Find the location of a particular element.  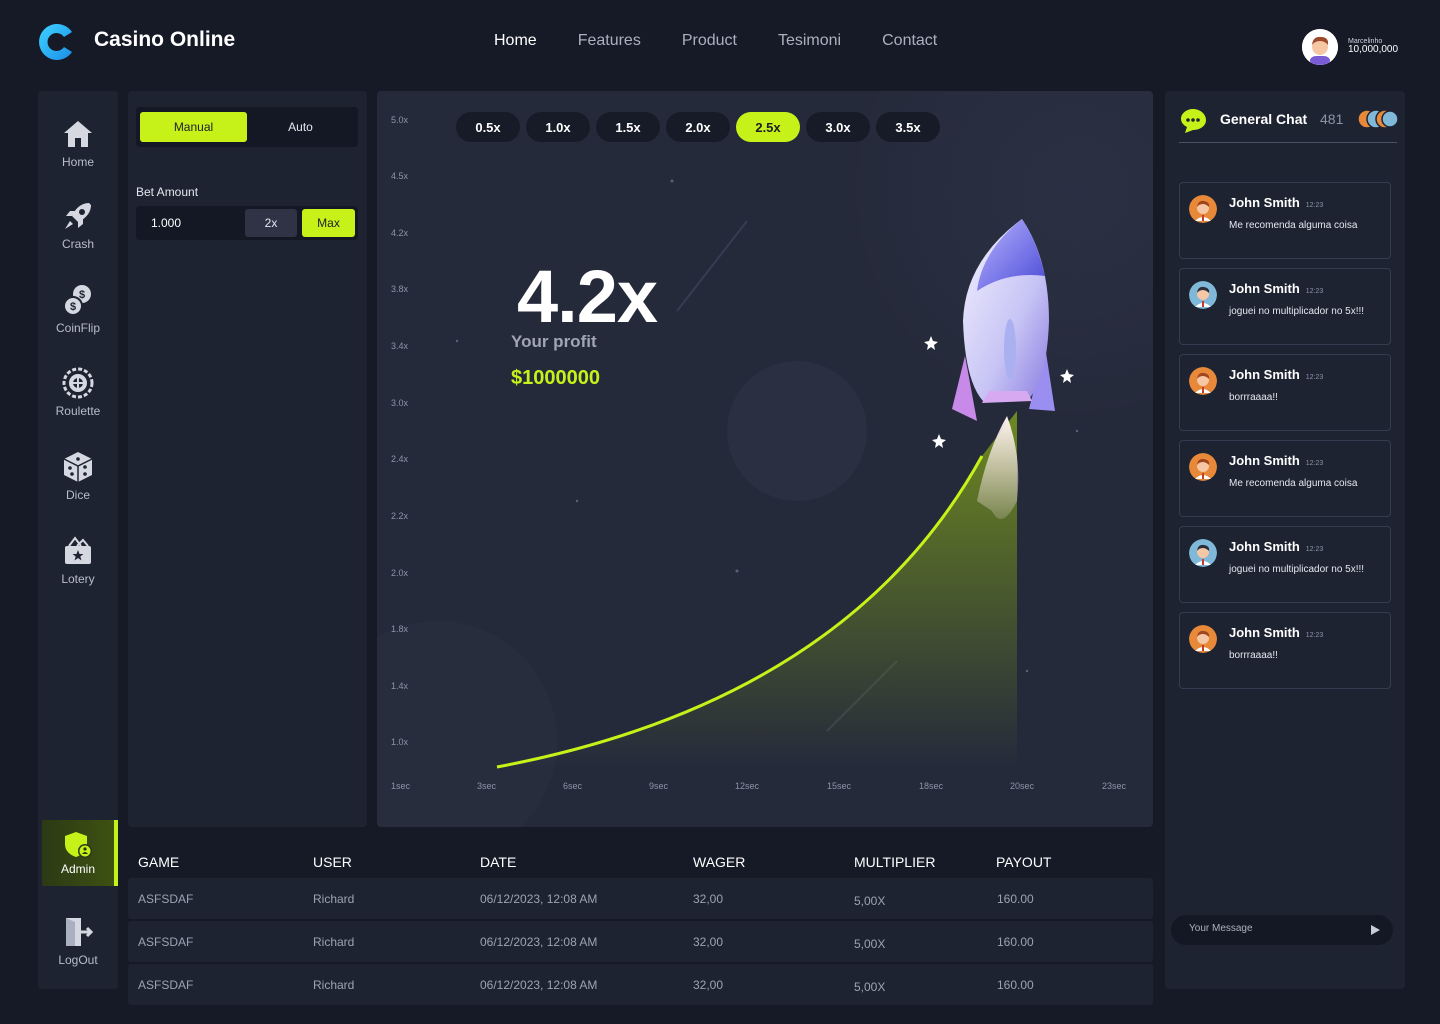

sidebar-item-dice: Dice is located at coordinates (78, 477).